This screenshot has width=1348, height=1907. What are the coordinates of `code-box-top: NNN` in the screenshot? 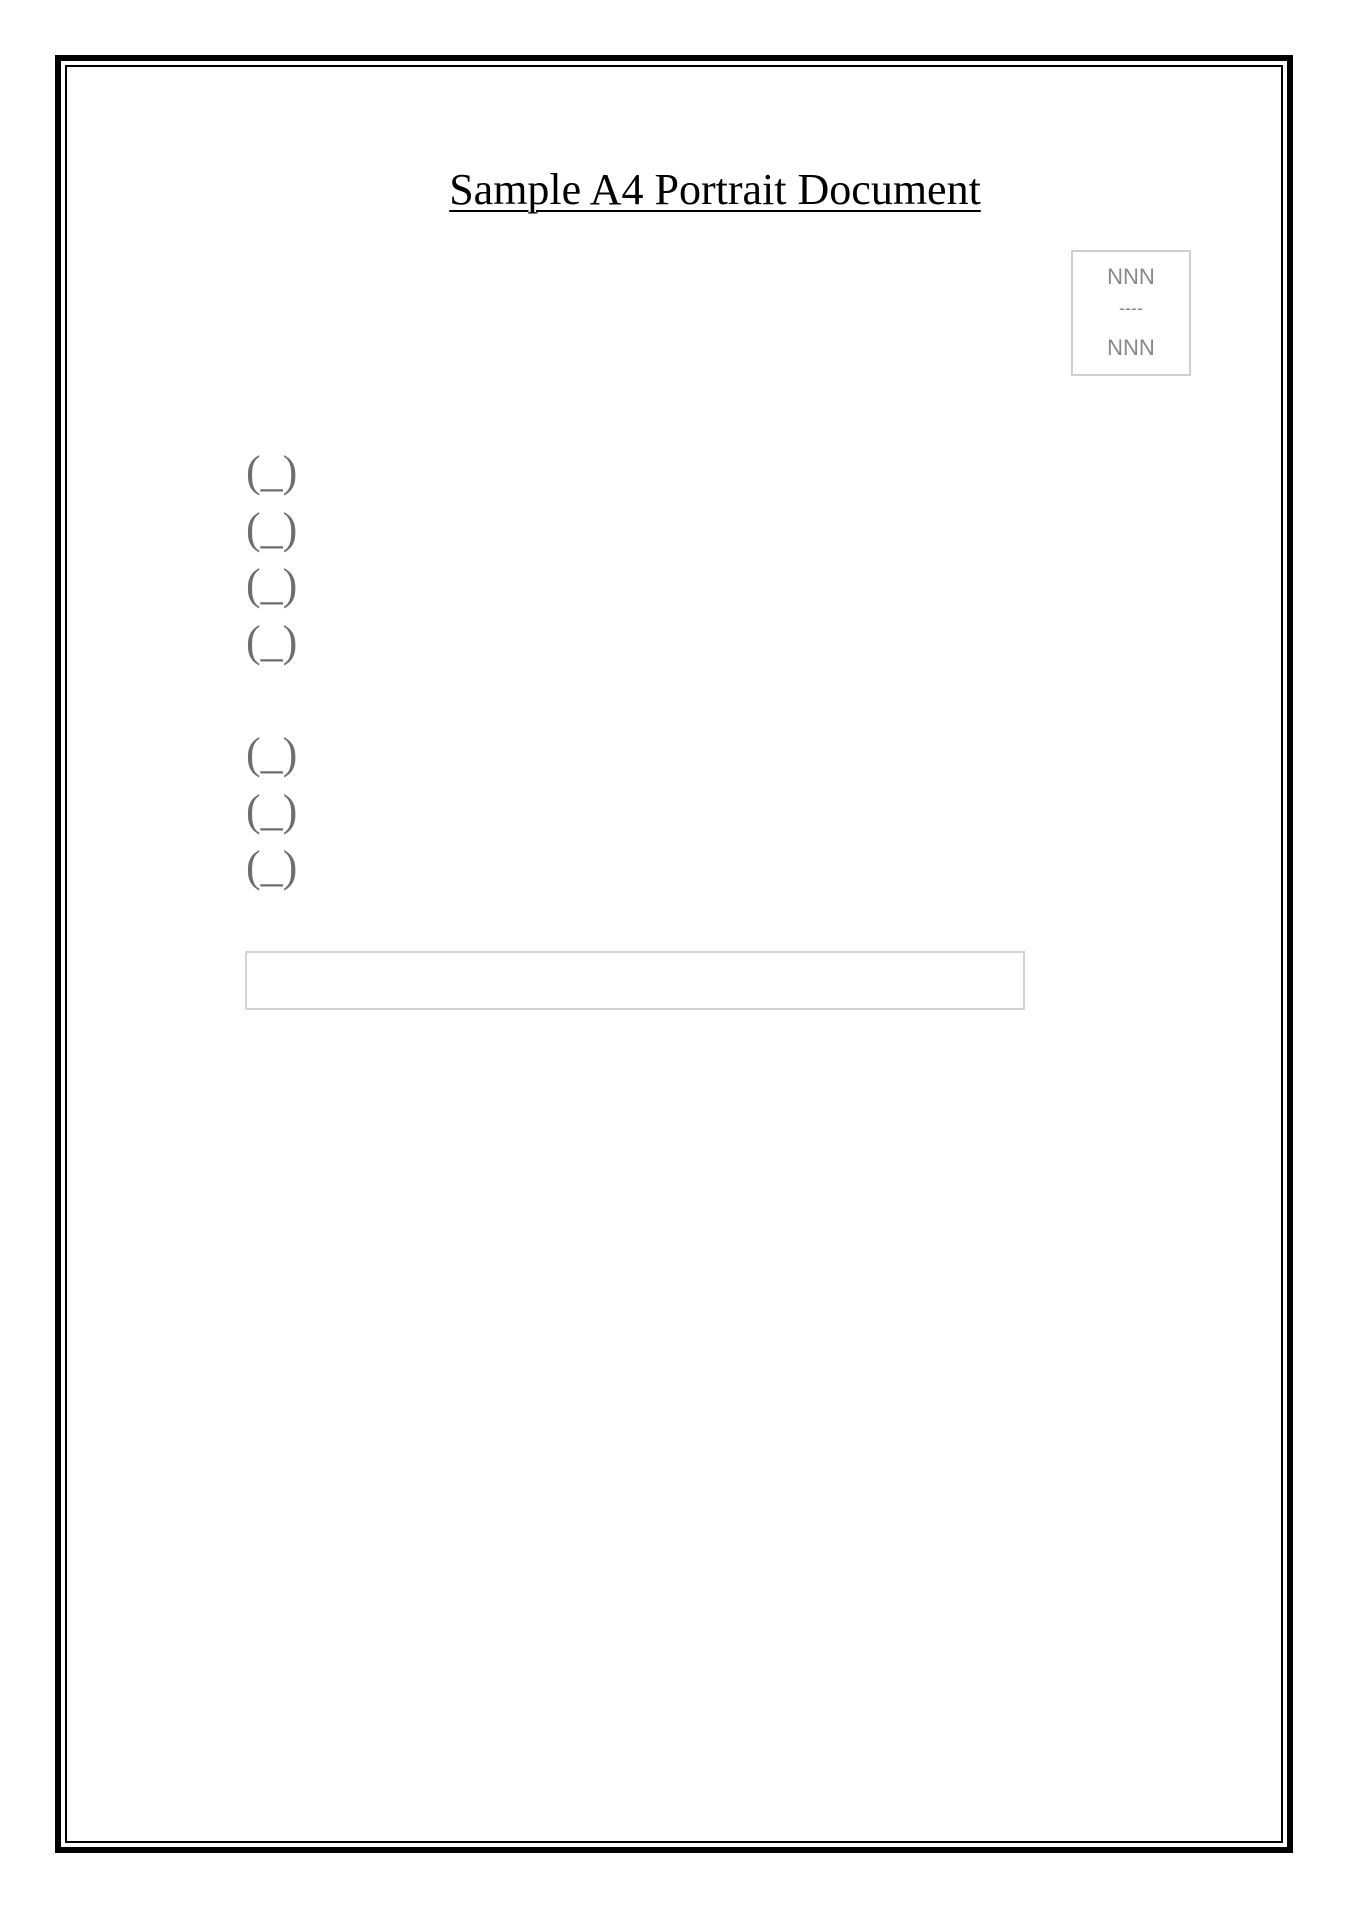 It's located at (1131, 276).